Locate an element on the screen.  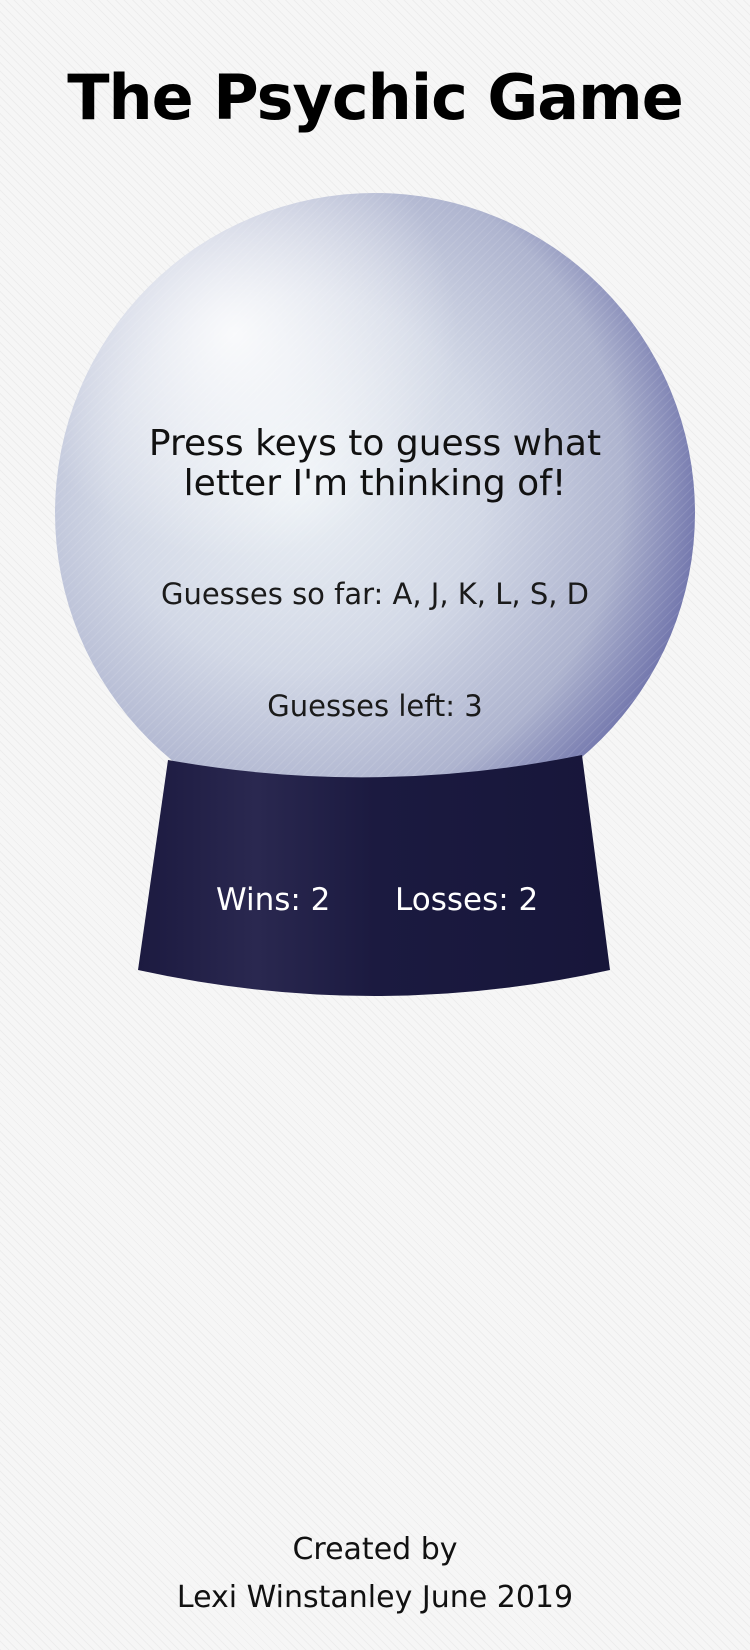
guesses-so-far: Guesses so far: A, J, K, L, S, D is located at coordinates (375, 594).